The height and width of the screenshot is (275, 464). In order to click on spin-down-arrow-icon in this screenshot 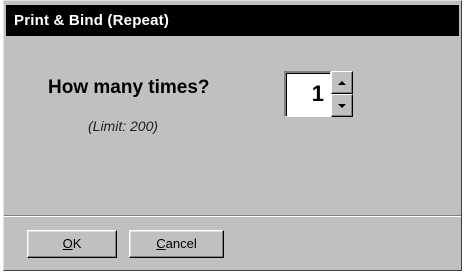, I will do `click(342, 105)`.